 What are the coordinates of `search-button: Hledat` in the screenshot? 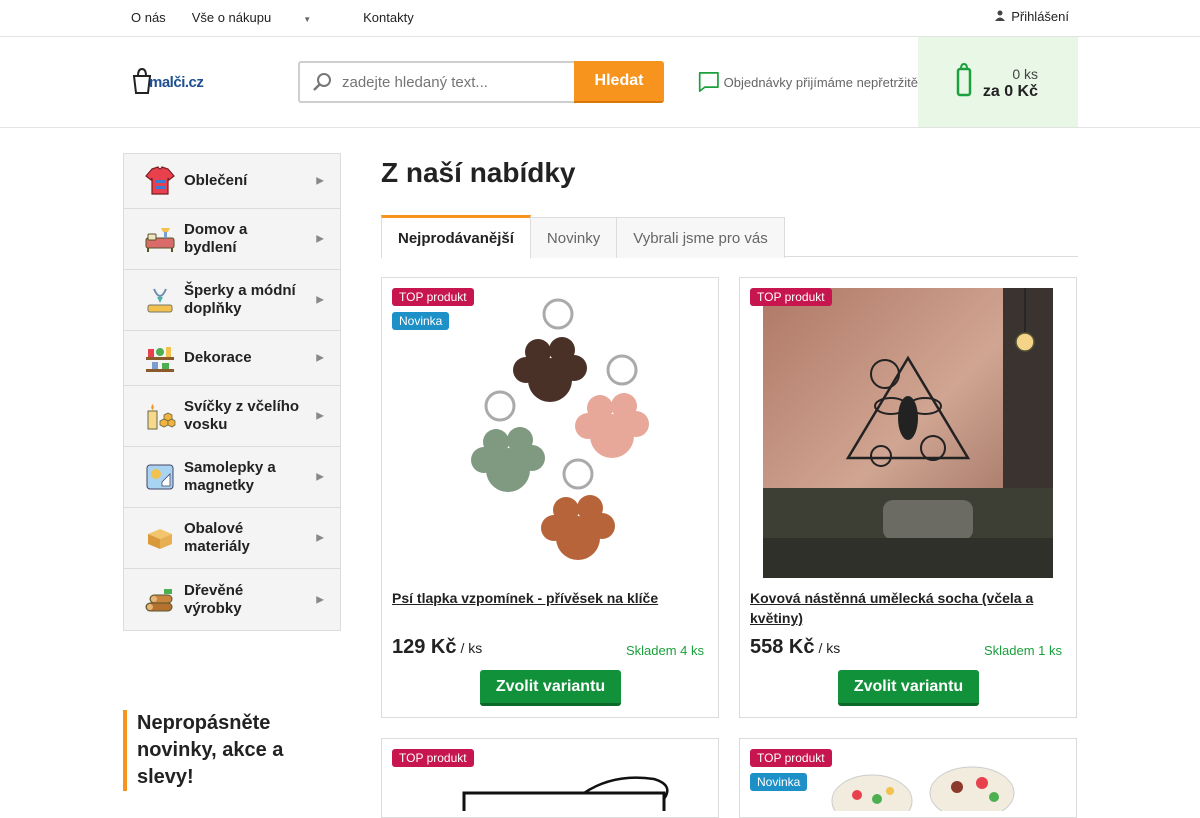 It's located at (619, 82).